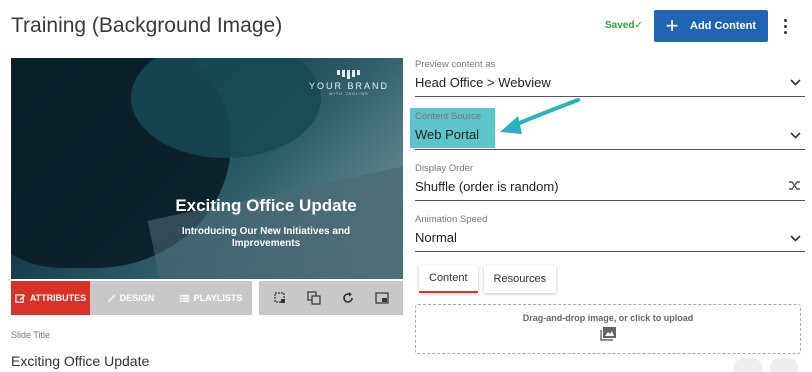 The image size is (812, 372). Describe the element at coordinates (748, 365) in the screenshot. I see `search-icon` at that location.